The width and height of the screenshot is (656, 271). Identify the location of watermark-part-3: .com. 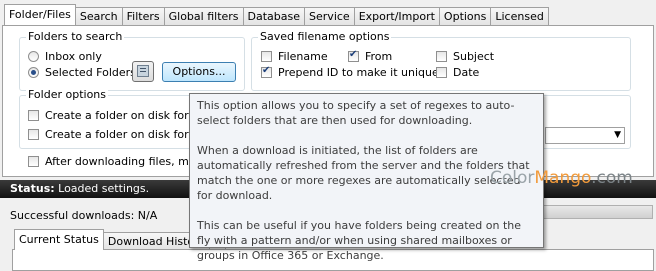
(612, 178).